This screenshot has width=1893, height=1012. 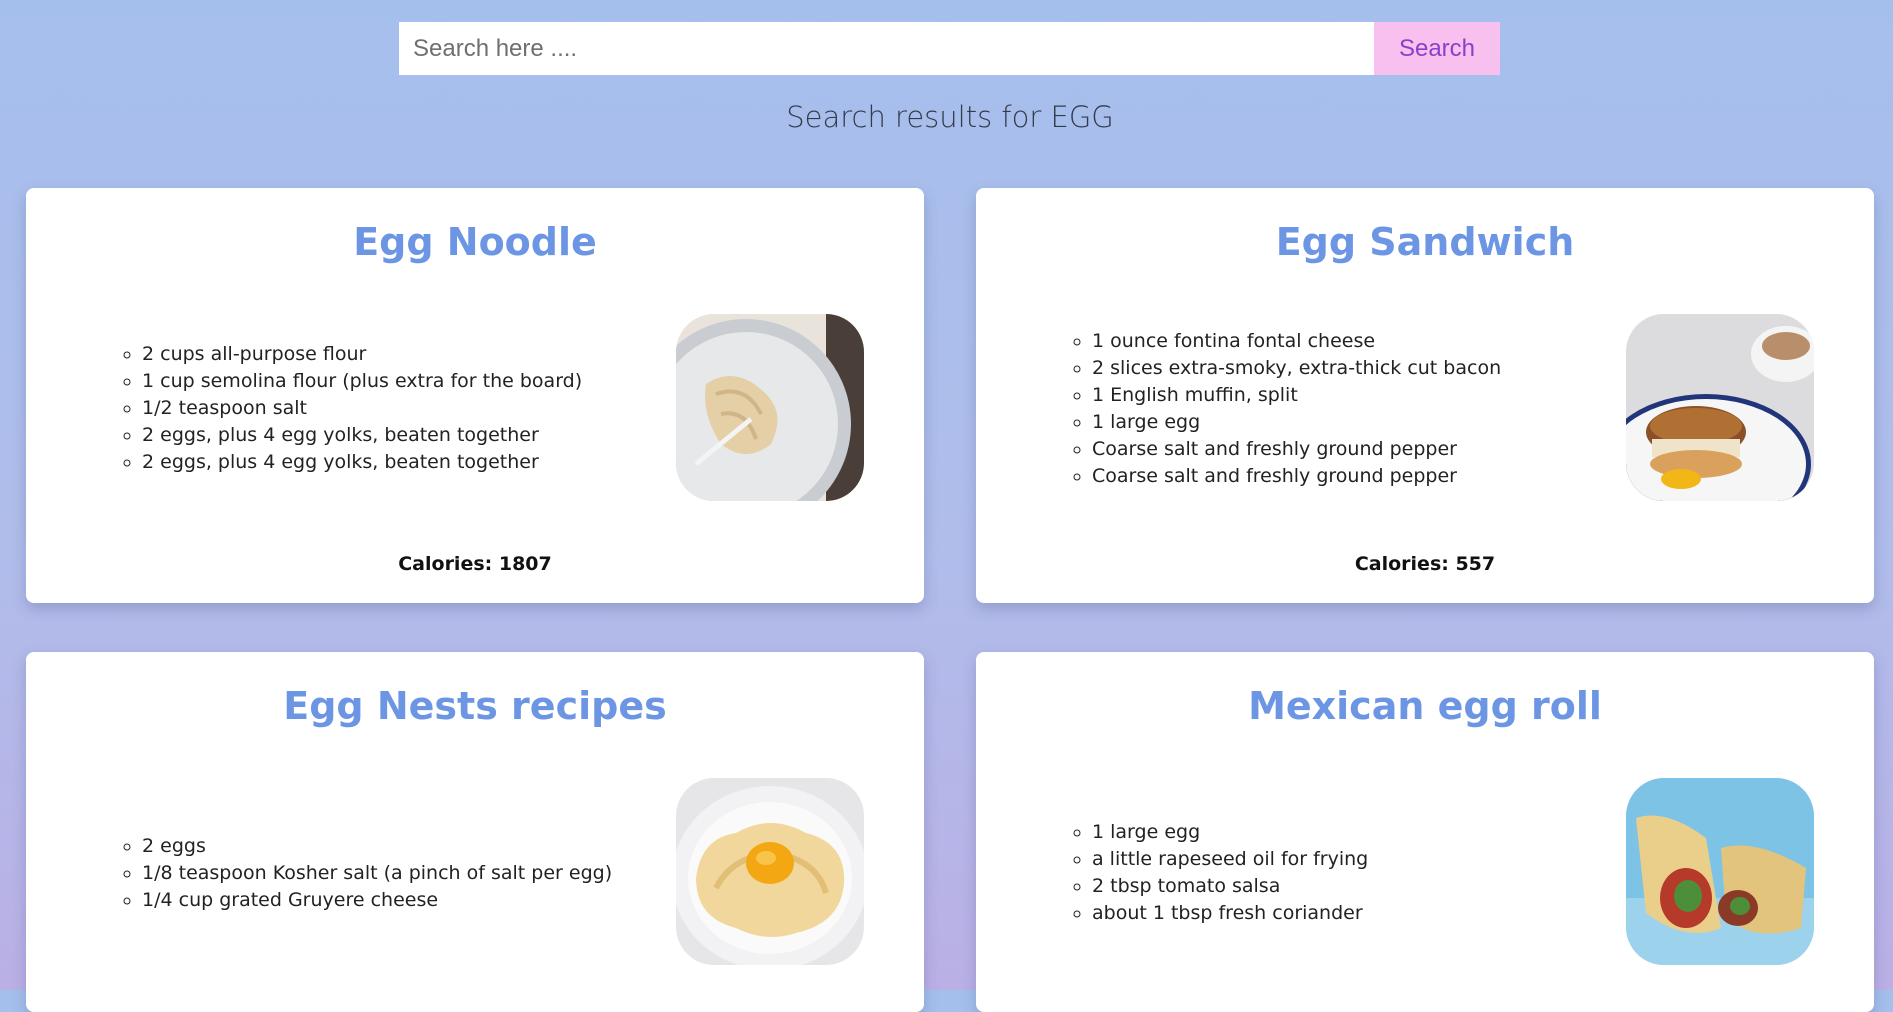 I want to click on egg-sandwich-image, so click(x=1720, y=407).